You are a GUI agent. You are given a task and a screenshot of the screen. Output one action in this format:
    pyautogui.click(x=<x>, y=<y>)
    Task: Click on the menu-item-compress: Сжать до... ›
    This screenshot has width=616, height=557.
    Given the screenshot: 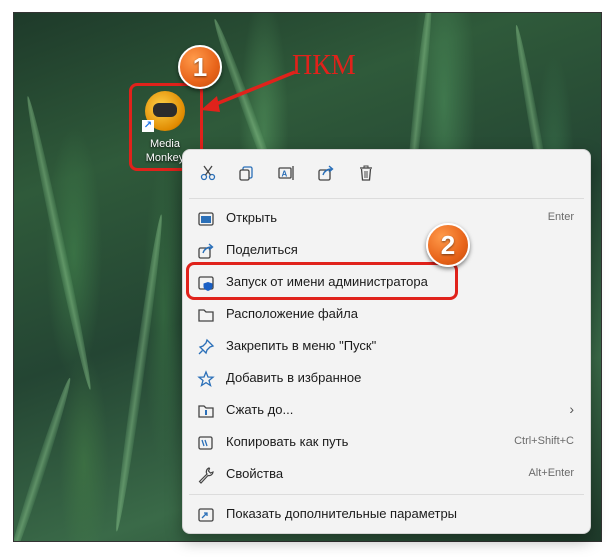 What is the action you would take?
    pyautogui.click(x=386, y=410)
    